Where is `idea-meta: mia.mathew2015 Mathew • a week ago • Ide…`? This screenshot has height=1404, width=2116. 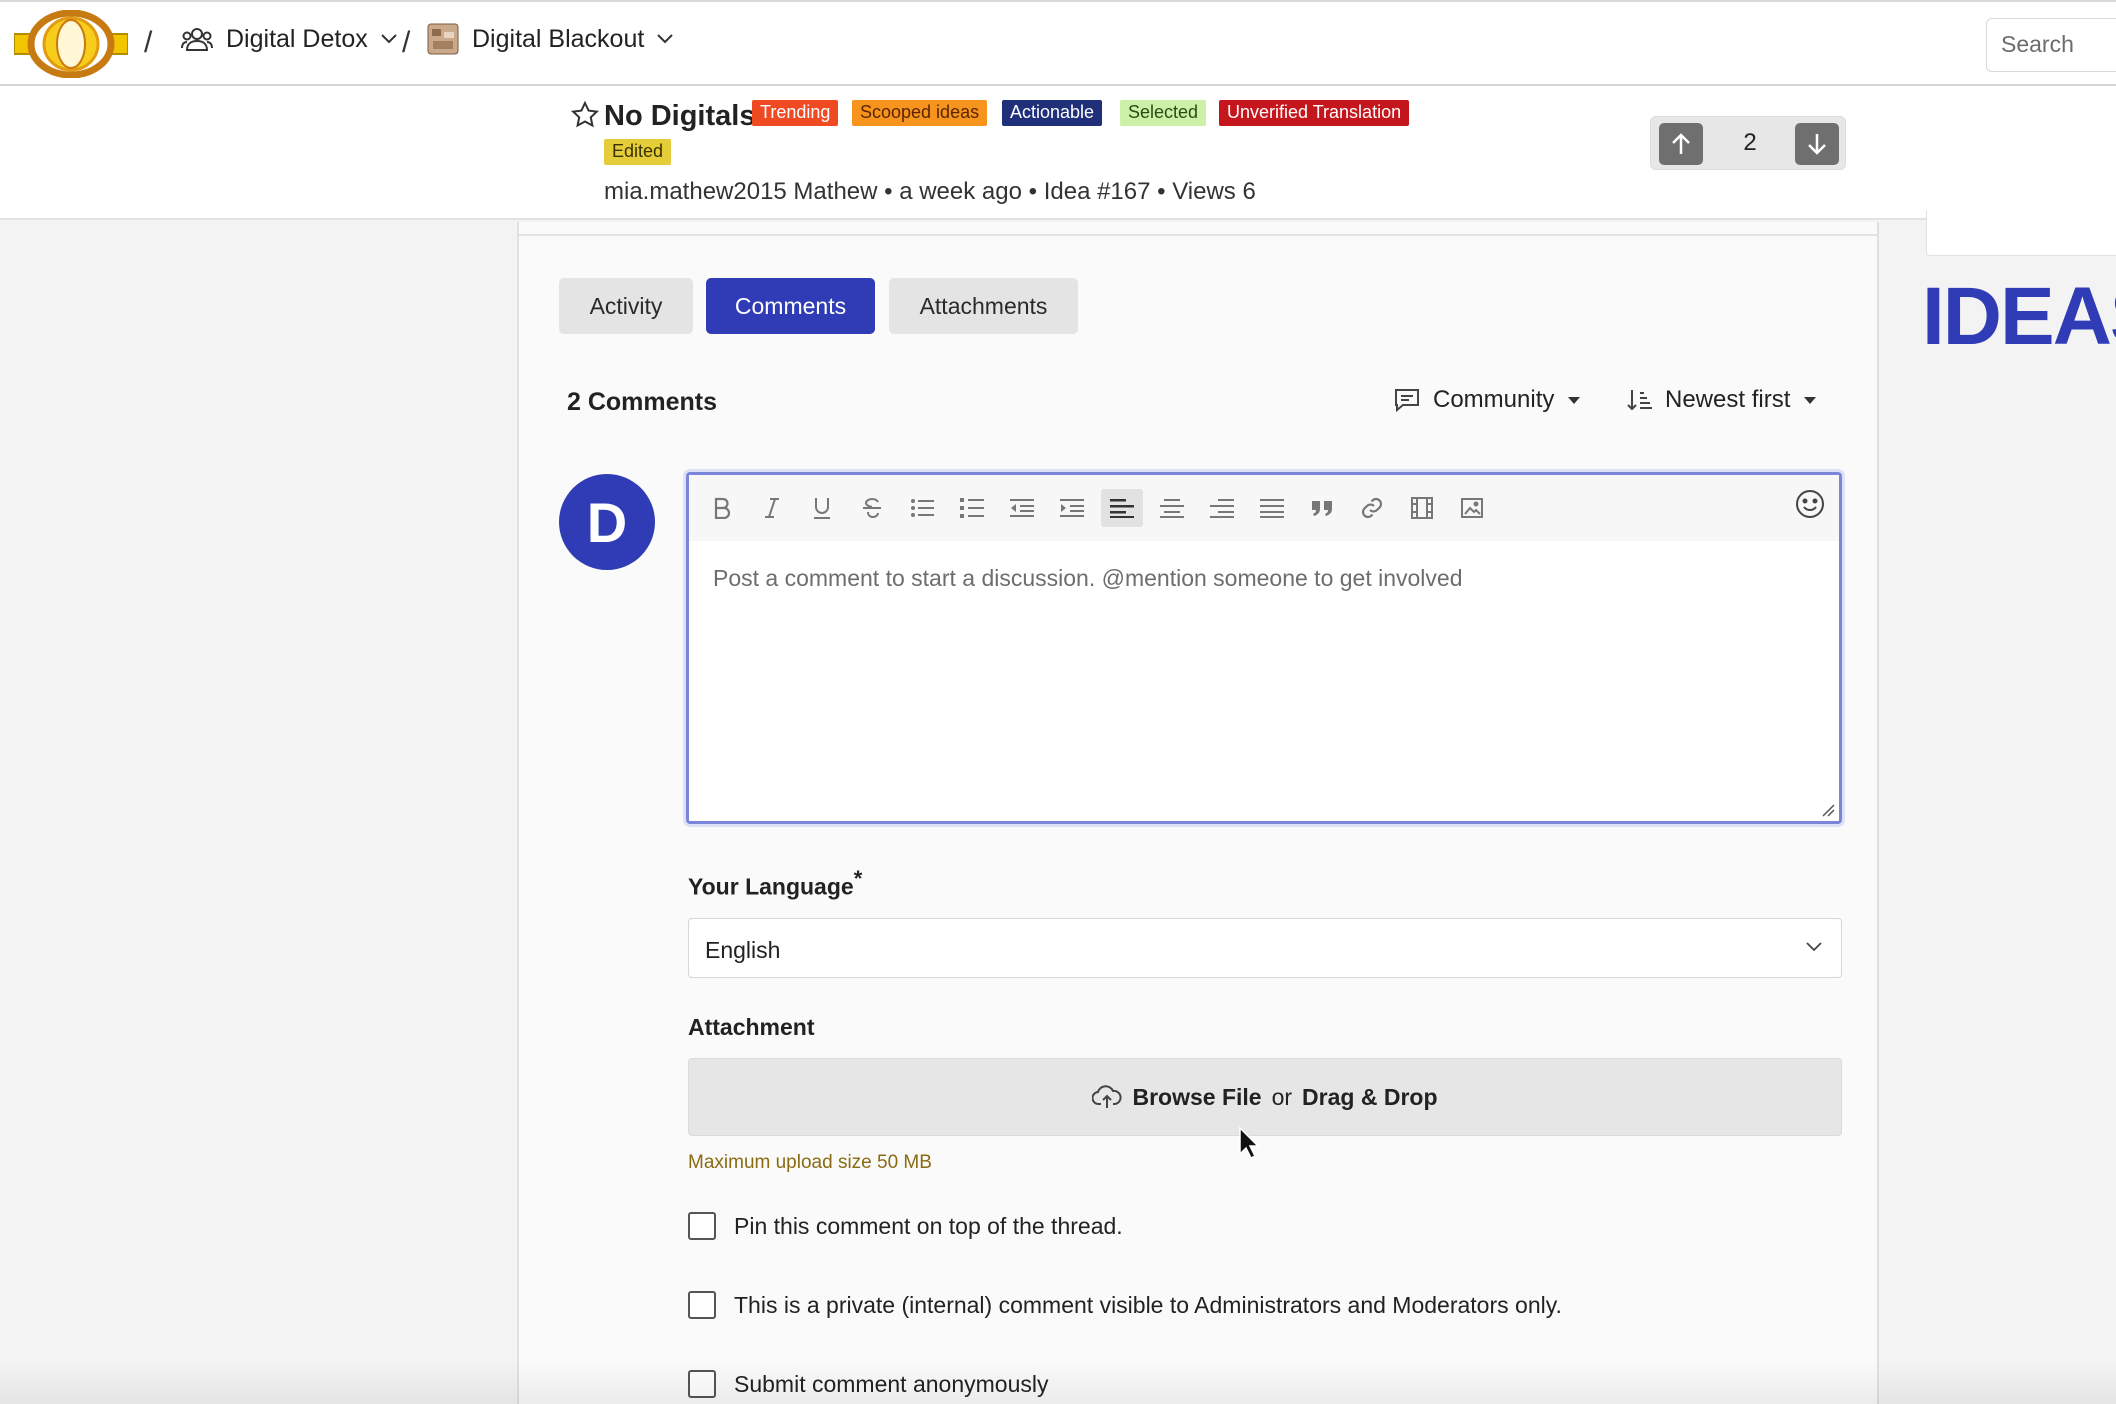
idea-meta: mia.mathew2015 Mathew • a week ago • Ide… is located at coordinates (930, 191).